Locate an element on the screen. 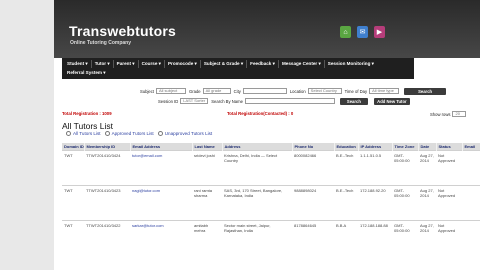  cell-phone: 9888898024 is located at coordinates (313, 203).